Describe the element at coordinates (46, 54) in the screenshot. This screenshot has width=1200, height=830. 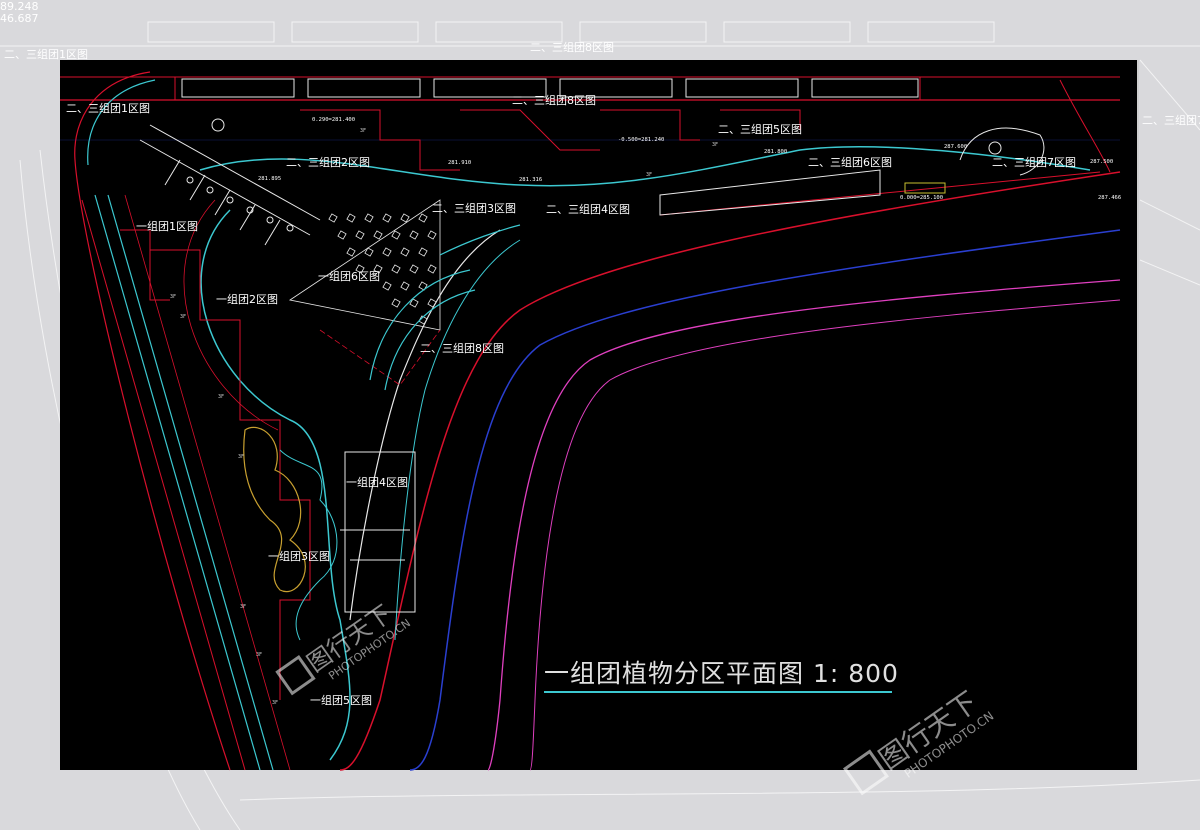
I see `bg-label-1: 二、三组团1区图` at that location.